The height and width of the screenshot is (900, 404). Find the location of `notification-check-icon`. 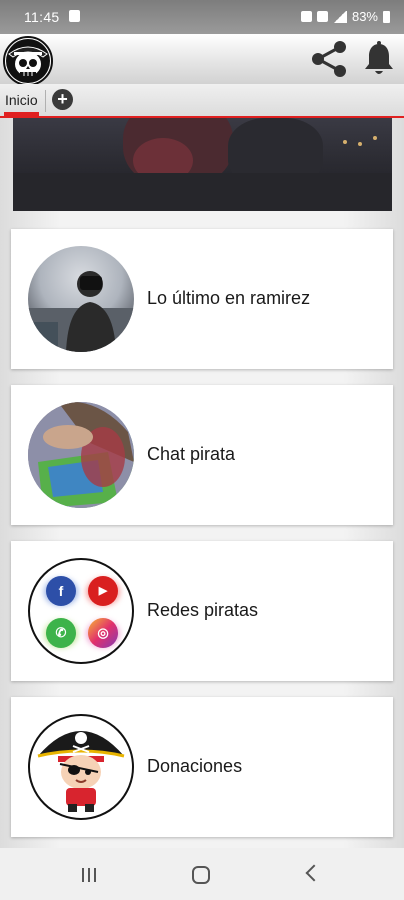

notification-check-icon is located at coordinates (74, 16).